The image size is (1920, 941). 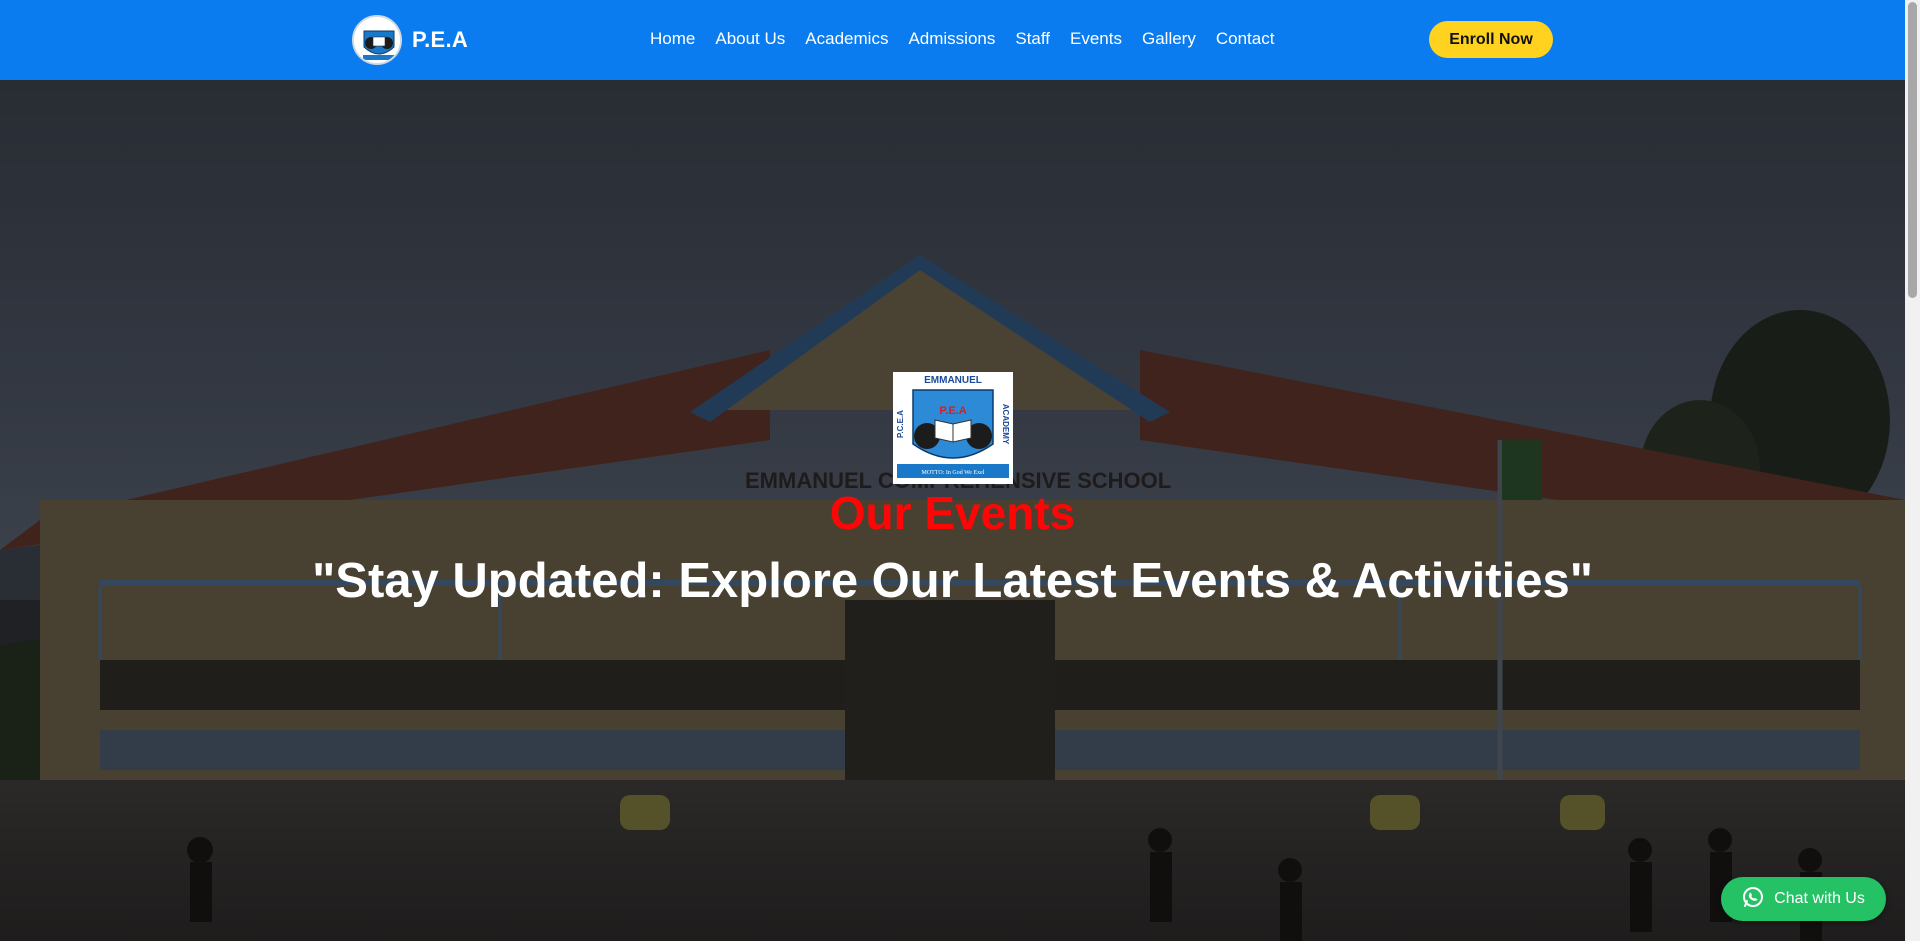 I want to click on whatsapp-icon, so click(x=1753, y=899).